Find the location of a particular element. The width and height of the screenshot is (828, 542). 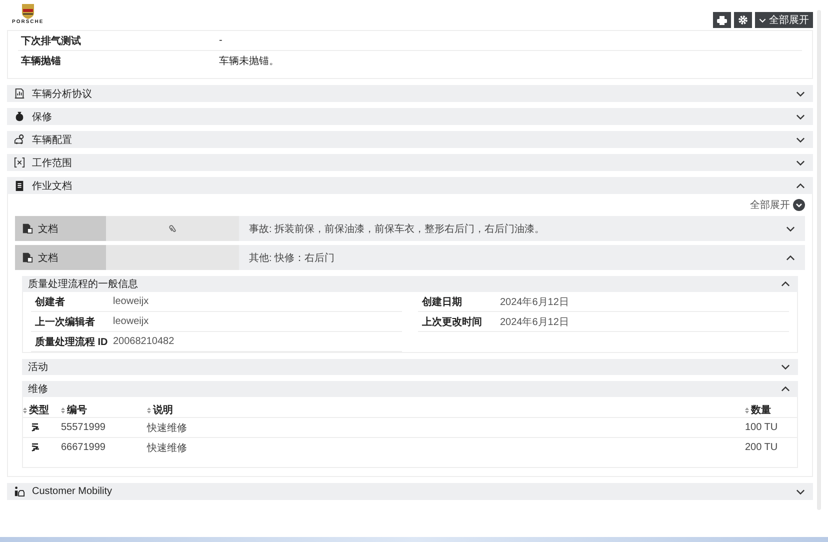

settings-button is located at coordinates (743, 20).